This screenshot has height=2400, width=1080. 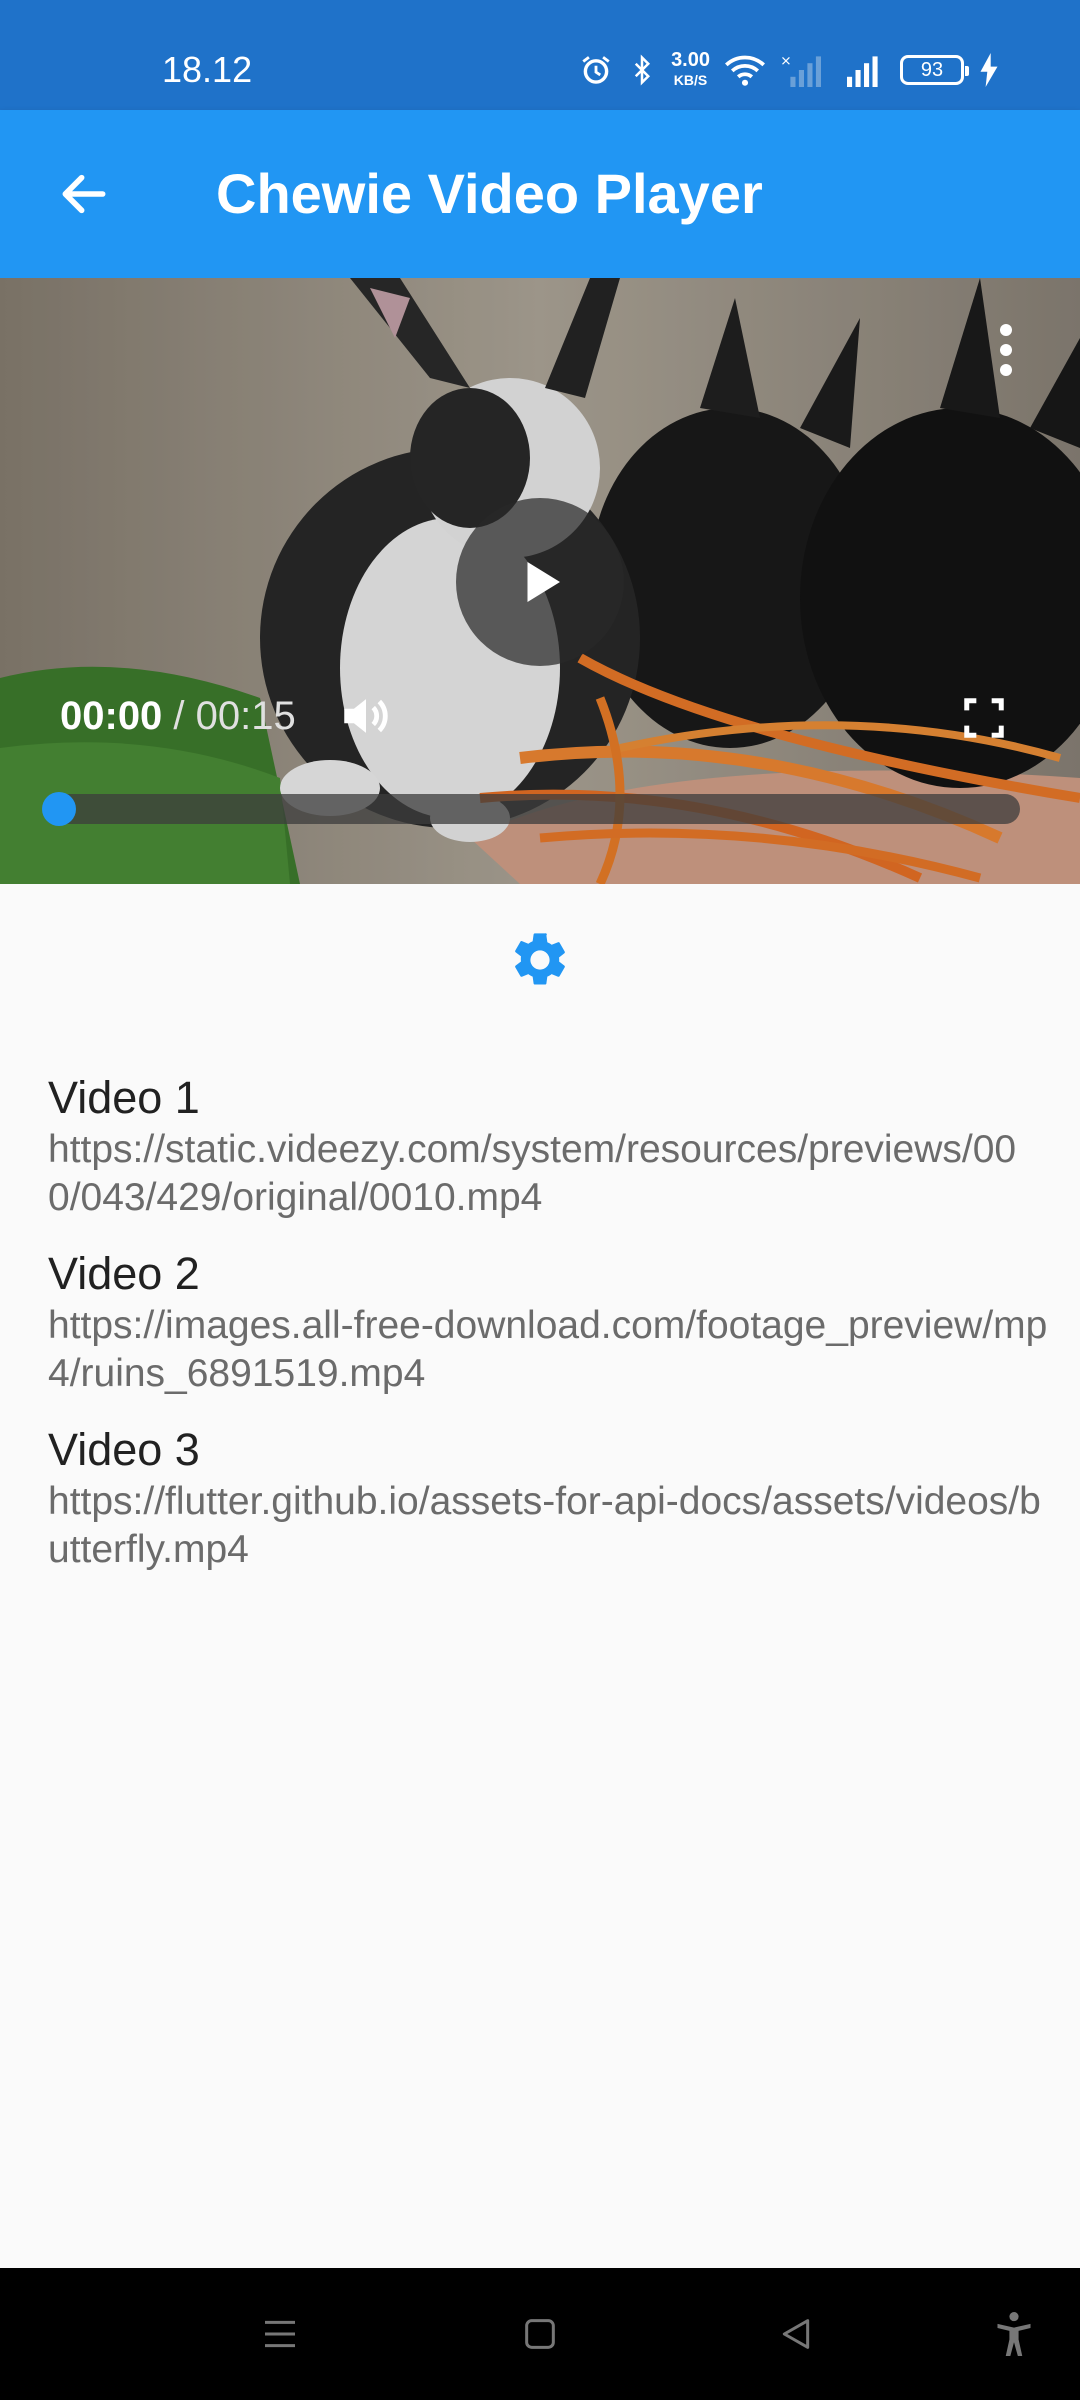 I want to click on app-bar: Chewie Video Player, so click(x=540, y=194).